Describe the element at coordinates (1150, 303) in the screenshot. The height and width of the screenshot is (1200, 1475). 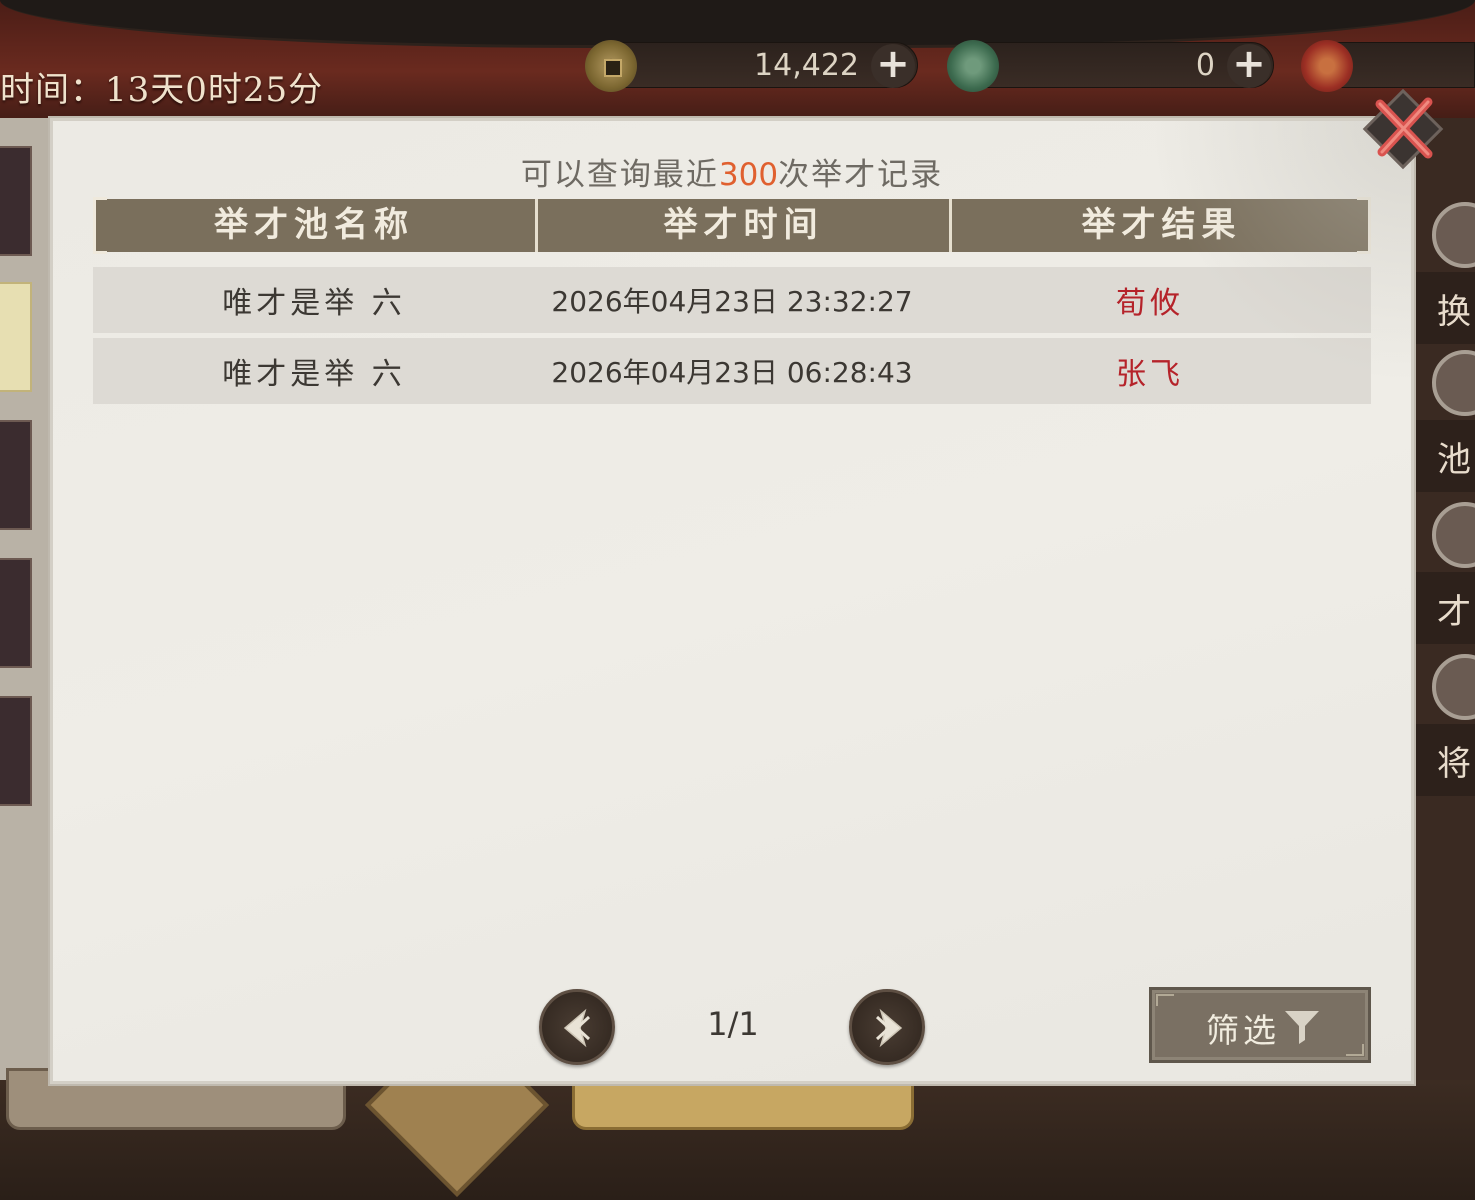
I see `recruit-result-cell: 荀攸` at that location.